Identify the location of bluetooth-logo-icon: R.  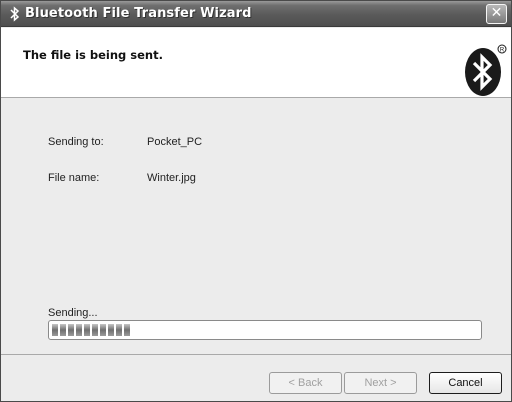
(486, 70).